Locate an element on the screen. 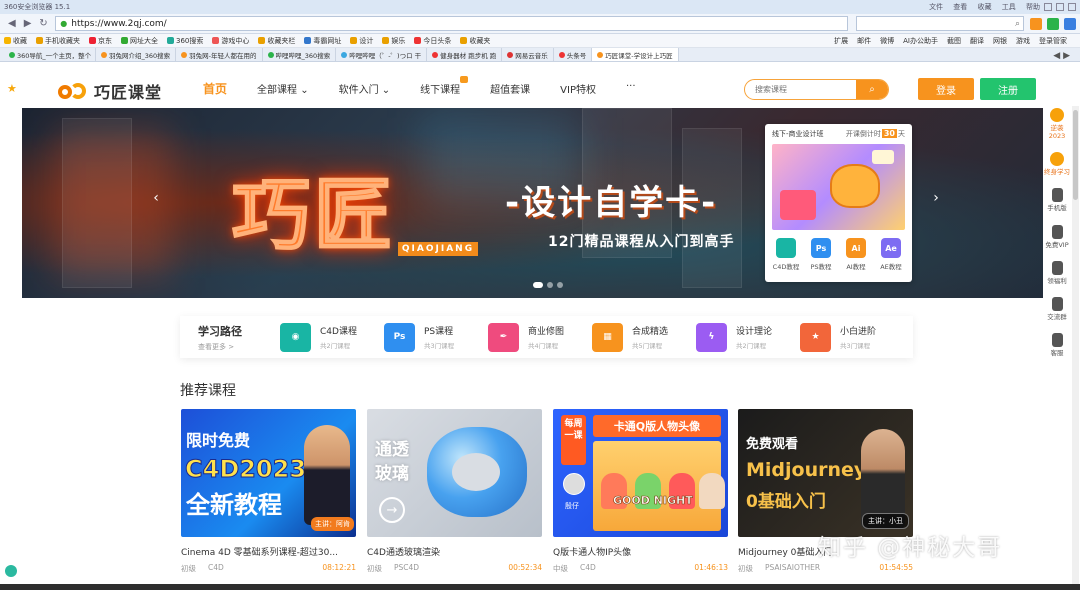 The width and height of the screenshot is (1080, 590). close-window-button is located at coordinates (1072, 7).